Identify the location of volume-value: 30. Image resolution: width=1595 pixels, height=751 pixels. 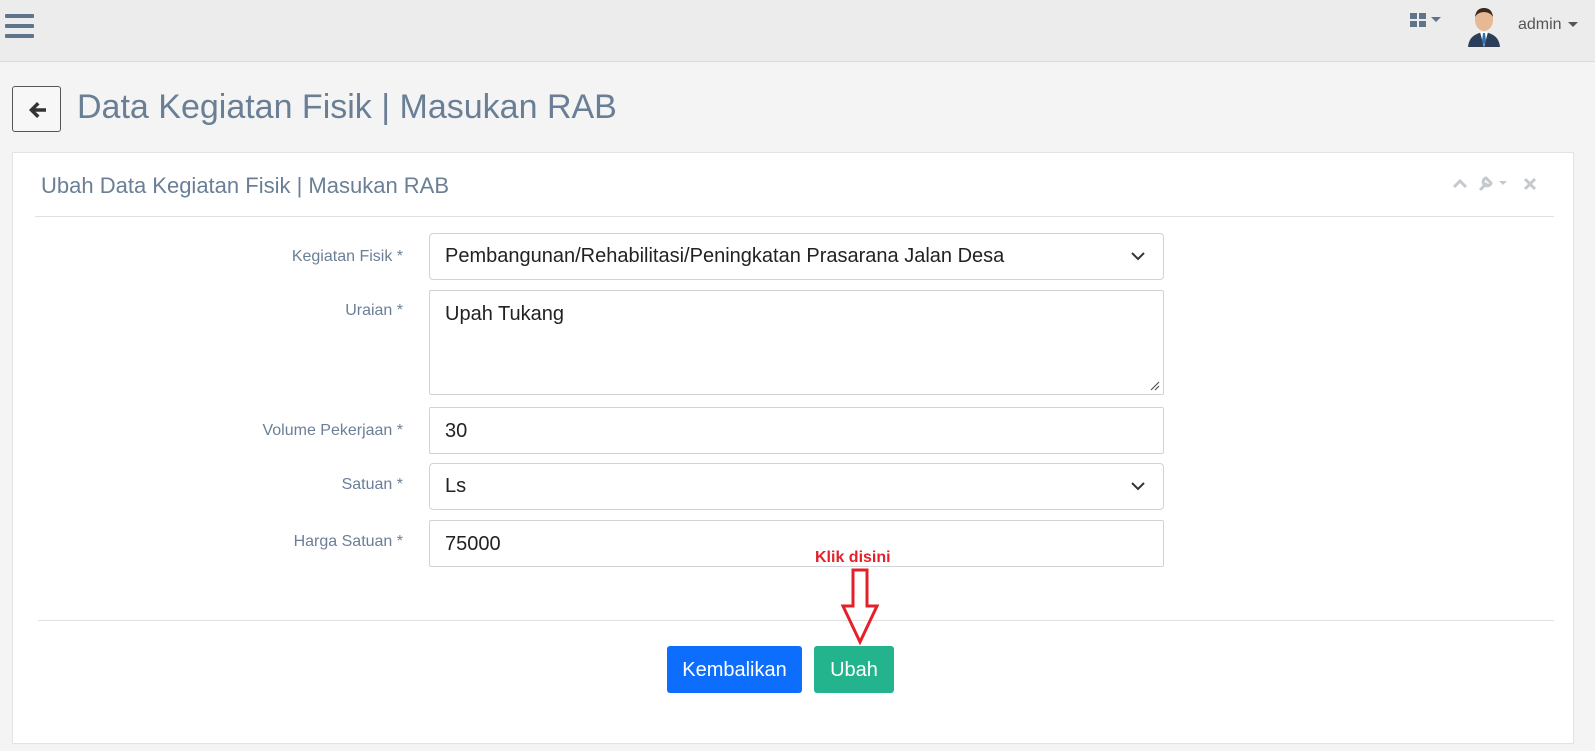
(456, 431).